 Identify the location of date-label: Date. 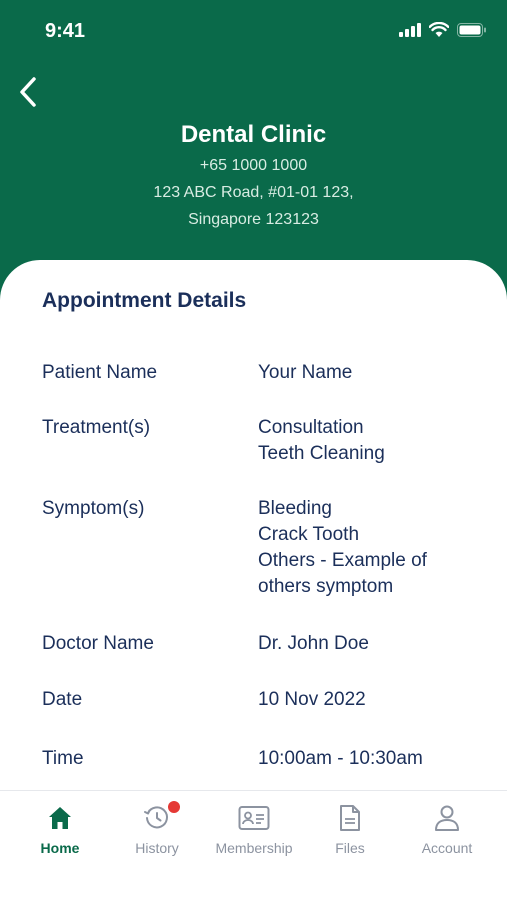
(62, 699).